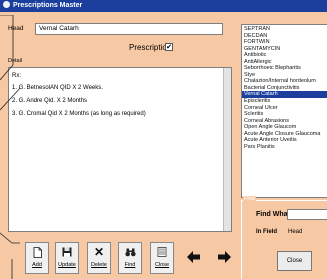 The width and height of the screenshot is (327, 279). Describe the element at coordinates (284, 147) in the screenshot. I see `list-item: Pars Planitis` at that location.